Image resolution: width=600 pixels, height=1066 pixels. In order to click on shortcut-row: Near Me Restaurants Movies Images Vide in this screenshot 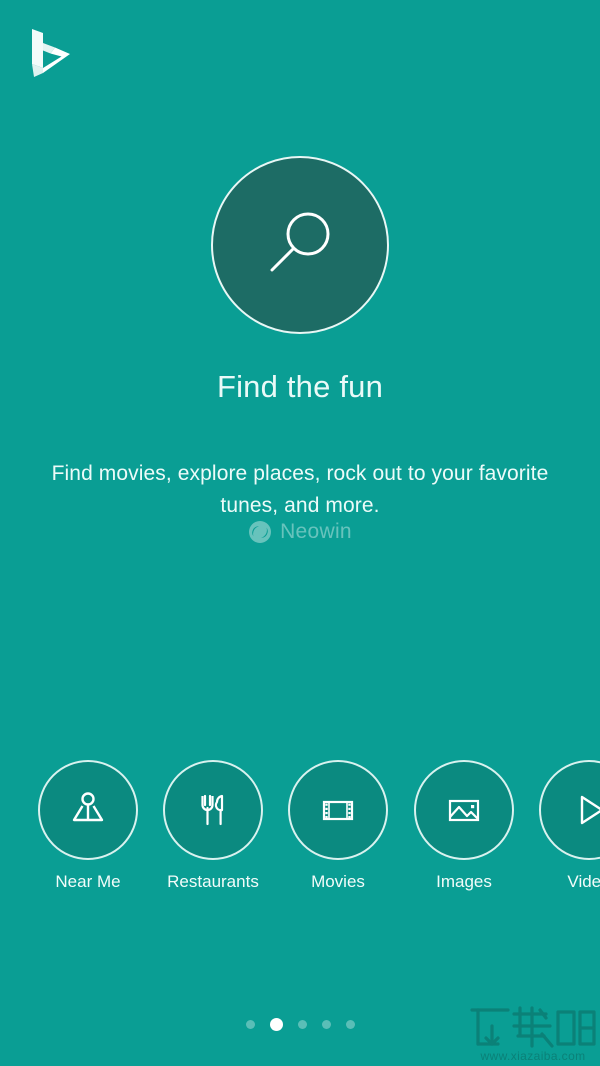, I will do `click(300, 832)`.